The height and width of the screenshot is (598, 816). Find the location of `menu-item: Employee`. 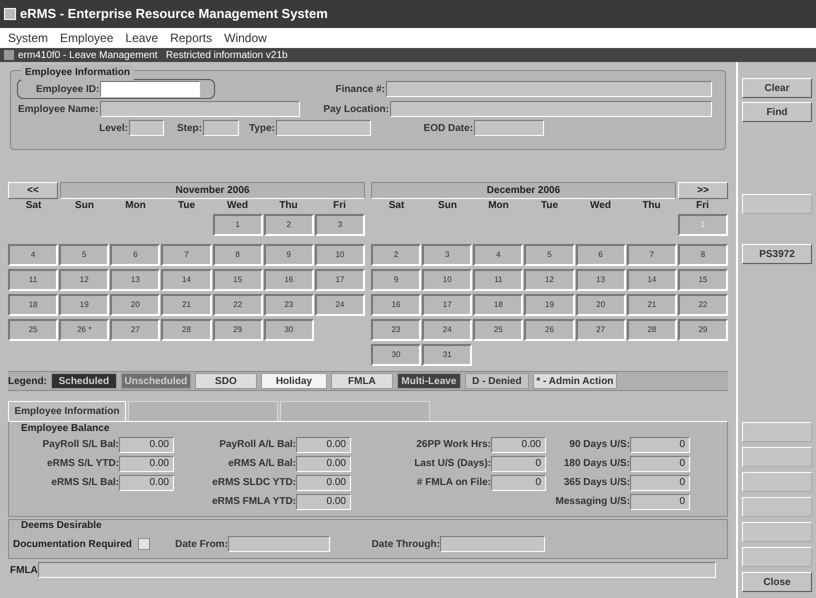

menu-item: Employee is located at coordinates (87, 38).